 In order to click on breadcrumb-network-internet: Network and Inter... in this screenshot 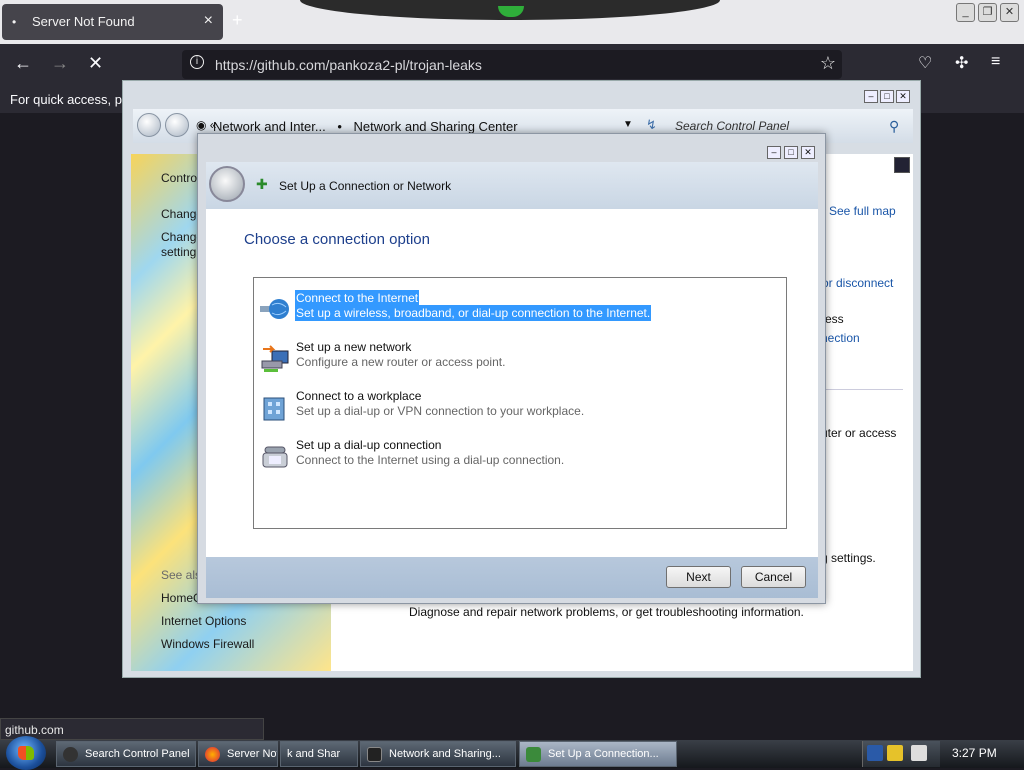, I will do `click(269, 126)`.